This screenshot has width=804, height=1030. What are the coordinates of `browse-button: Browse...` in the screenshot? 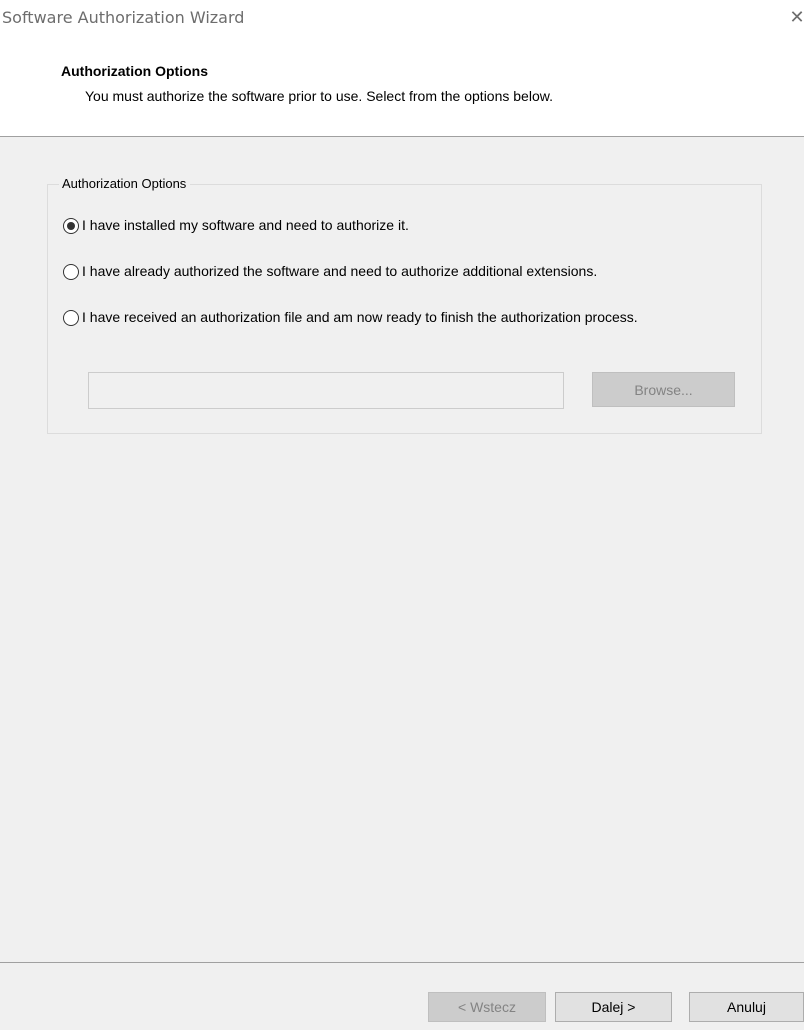 It's located at (663, 389).